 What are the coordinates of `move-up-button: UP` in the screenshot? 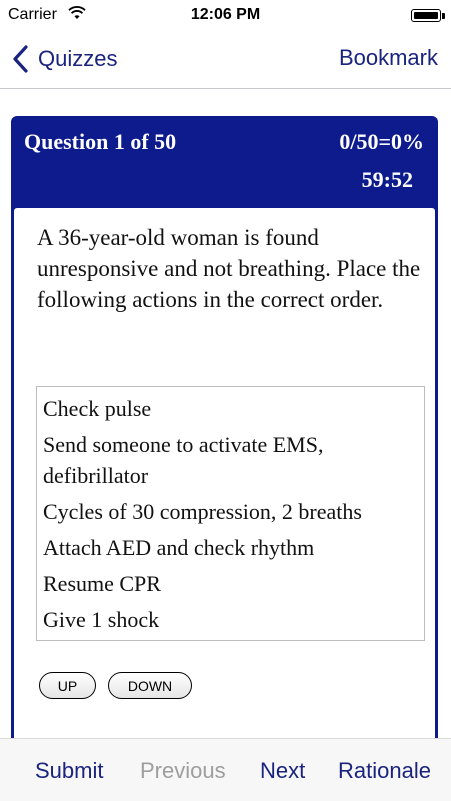 It's located at (67, 685).